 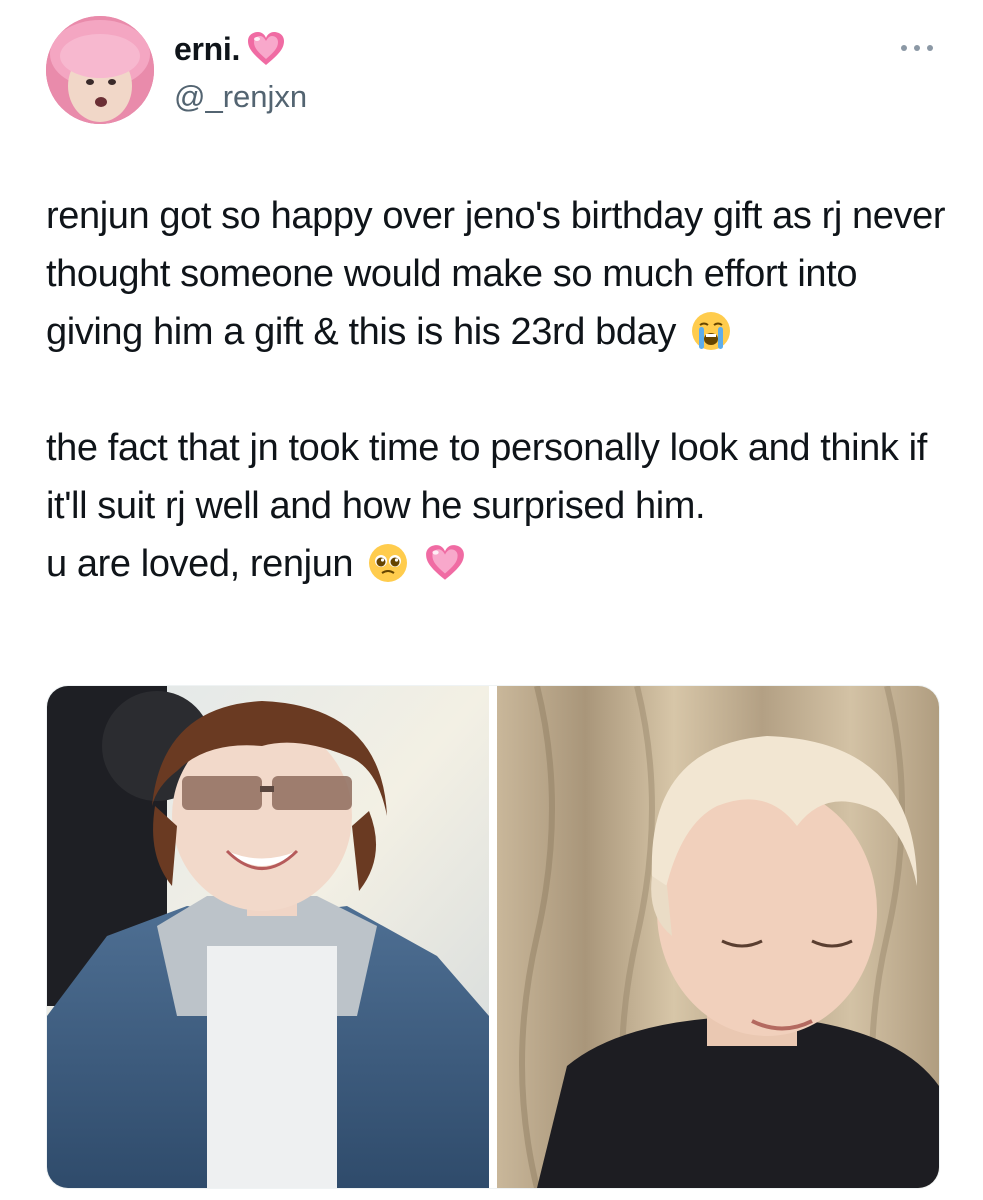 What do you see at coordinates (496, 564) in the screenshot?
I see `tweet-paragraph-3: u are loved, renjun` at bounding box center [496, 564].